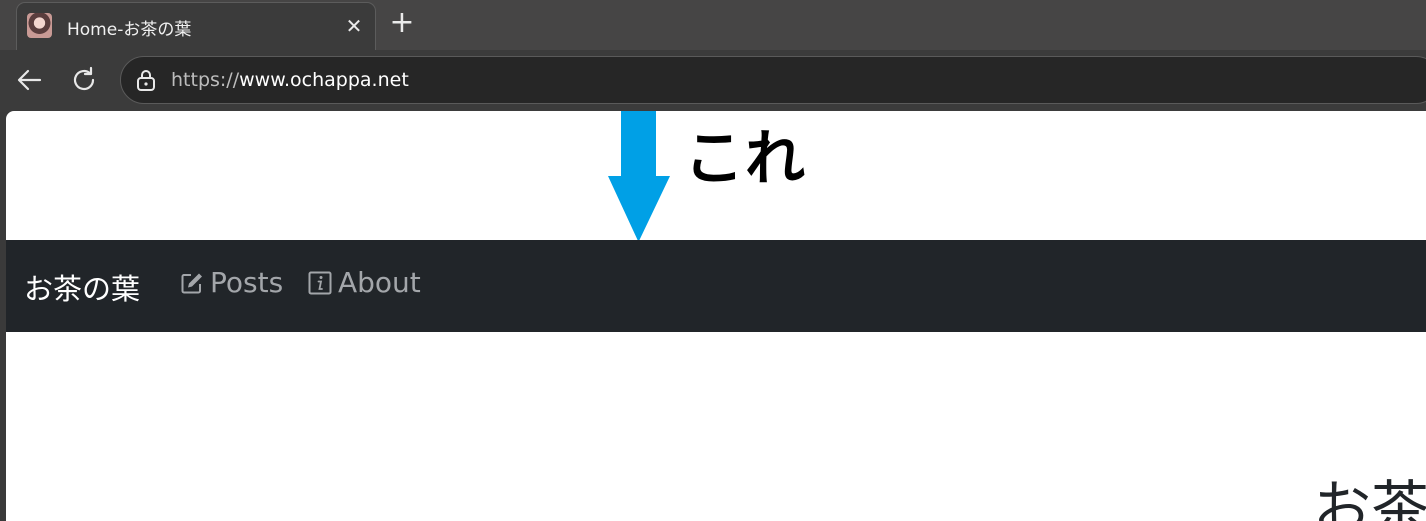 The width and height of the screenshot is (1426, 521). What do you see at coordinates (773, 80) in the screenshot?
I see `address-bar: https://www.ochappa.net` at bounding box center [773, 80].